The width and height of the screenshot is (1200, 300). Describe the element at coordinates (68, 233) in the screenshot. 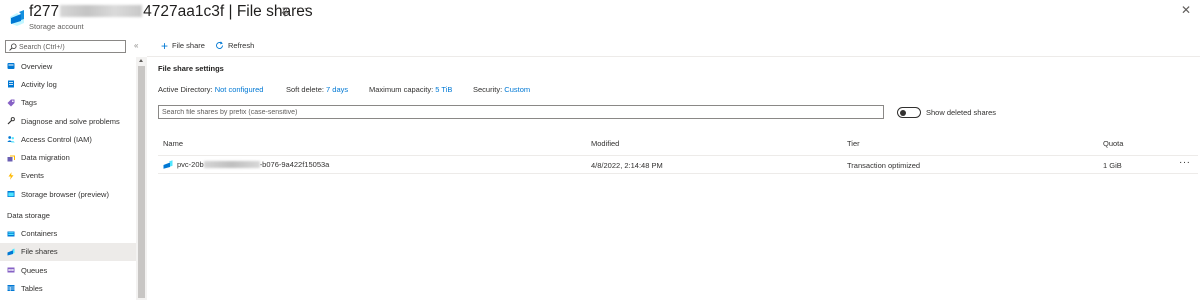

I see `sidebar-item-containers: Containers` at that location.